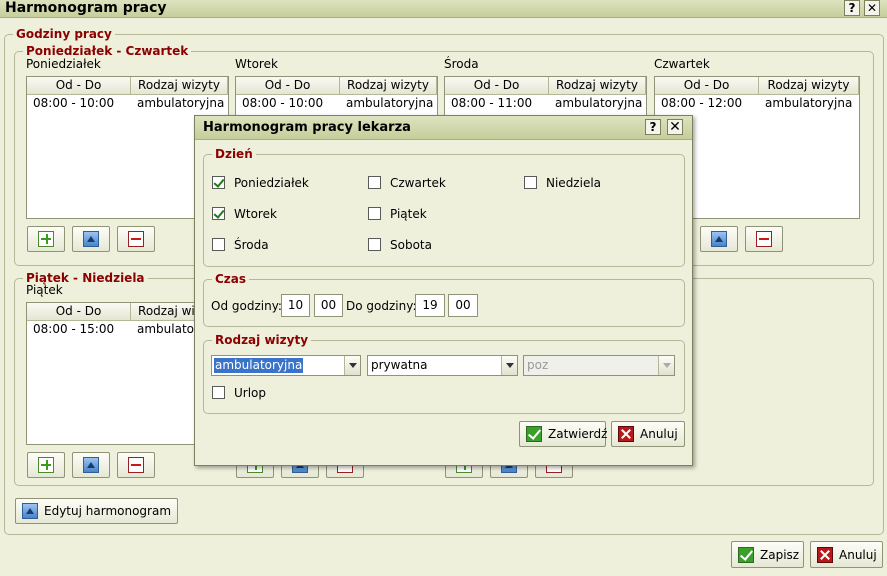 This screenshot has width=887, height=576. Describe the element at coordinates (461, 64) in the screenshot. I see `day-label-wednesday: Środa` at that location.